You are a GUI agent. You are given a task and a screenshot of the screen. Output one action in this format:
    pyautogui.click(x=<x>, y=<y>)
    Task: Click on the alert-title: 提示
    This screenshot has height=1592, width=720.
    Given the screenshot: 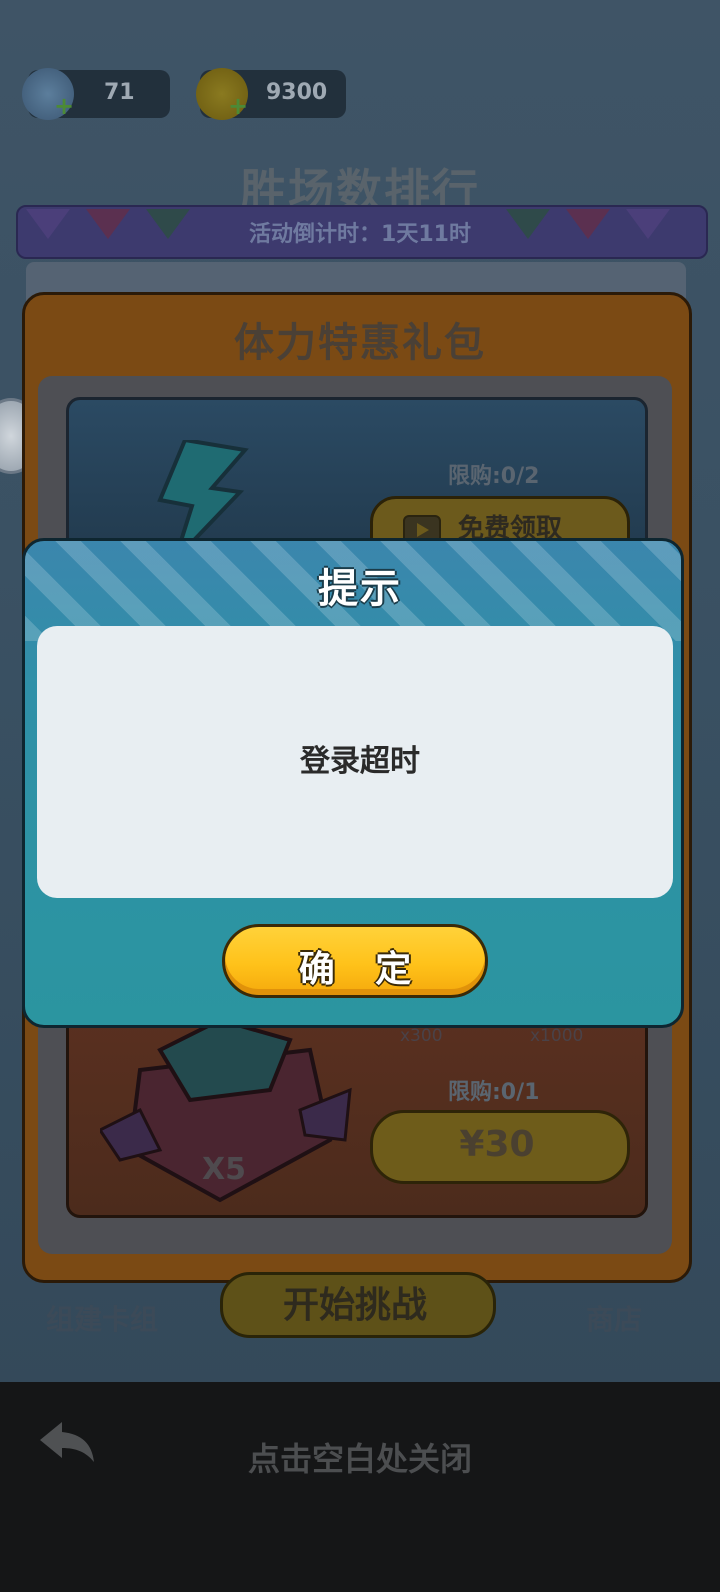 What is the action you would take?
    pyautogui.click(x=360, y=589)
    